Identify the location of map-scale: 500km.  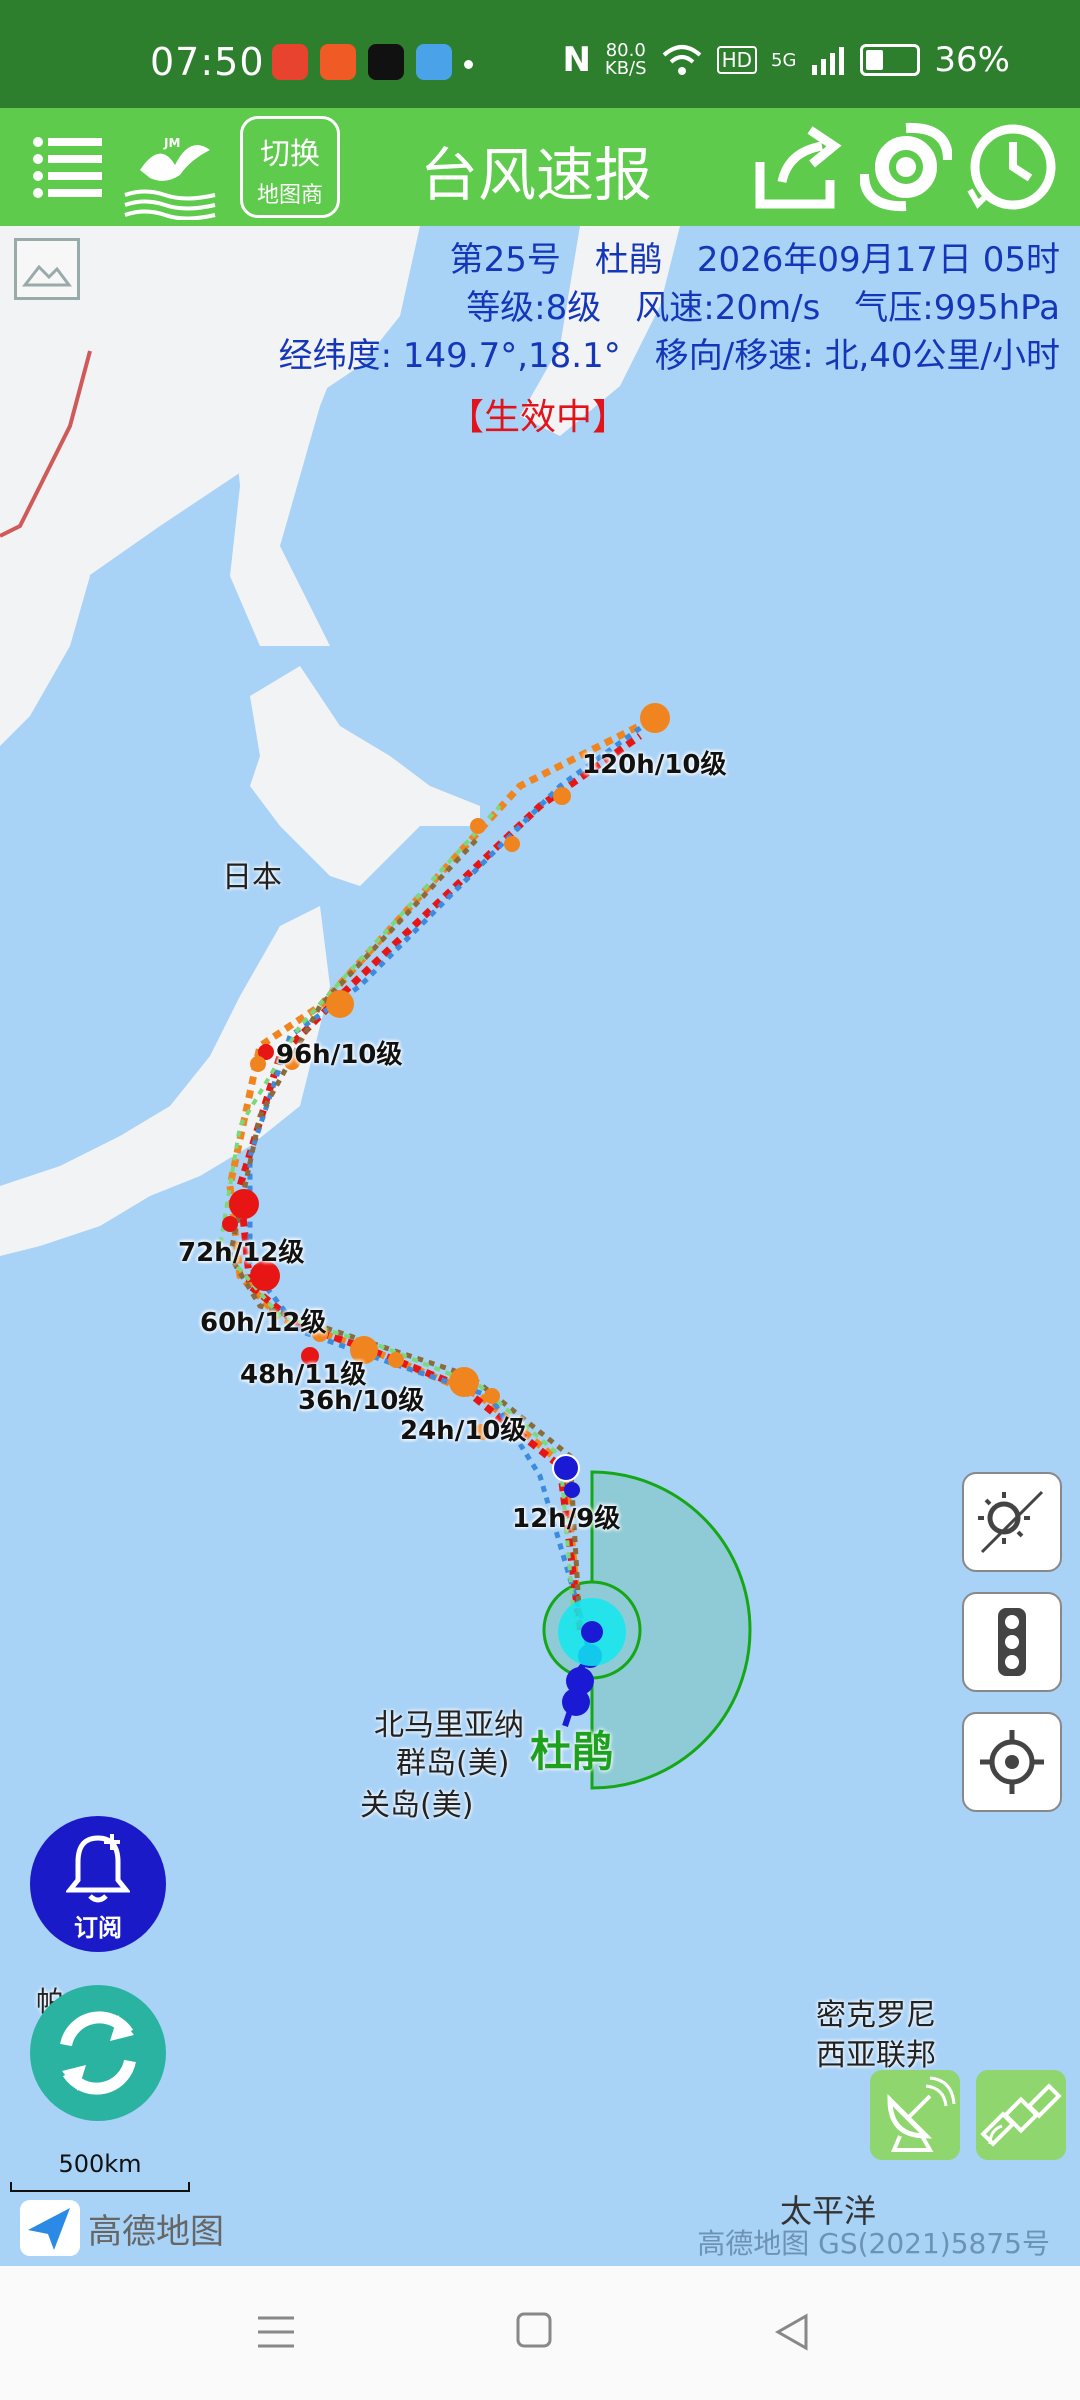
(100, 2171).